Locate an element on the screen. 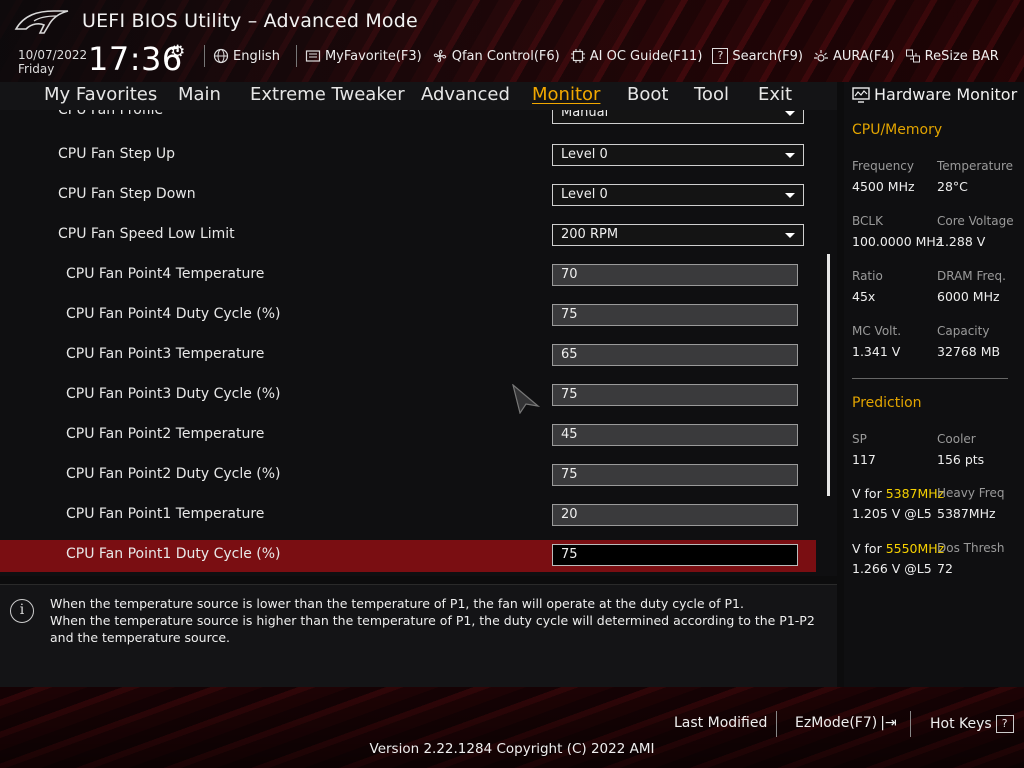 Image resolution: width=1024 pixels, height=768 pixels. setting-dropdown: 200 RPM is located at coordinates (678, 235).